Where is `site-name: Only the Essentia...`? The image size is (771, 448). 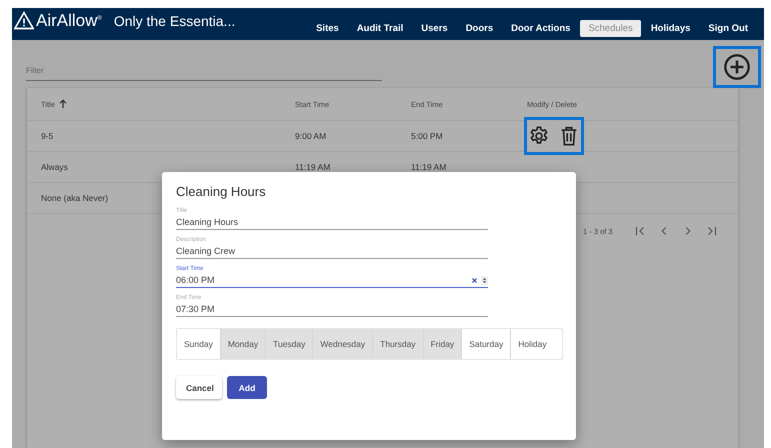
site-name: Only the Essentia... is located at coordinates (175, 21).